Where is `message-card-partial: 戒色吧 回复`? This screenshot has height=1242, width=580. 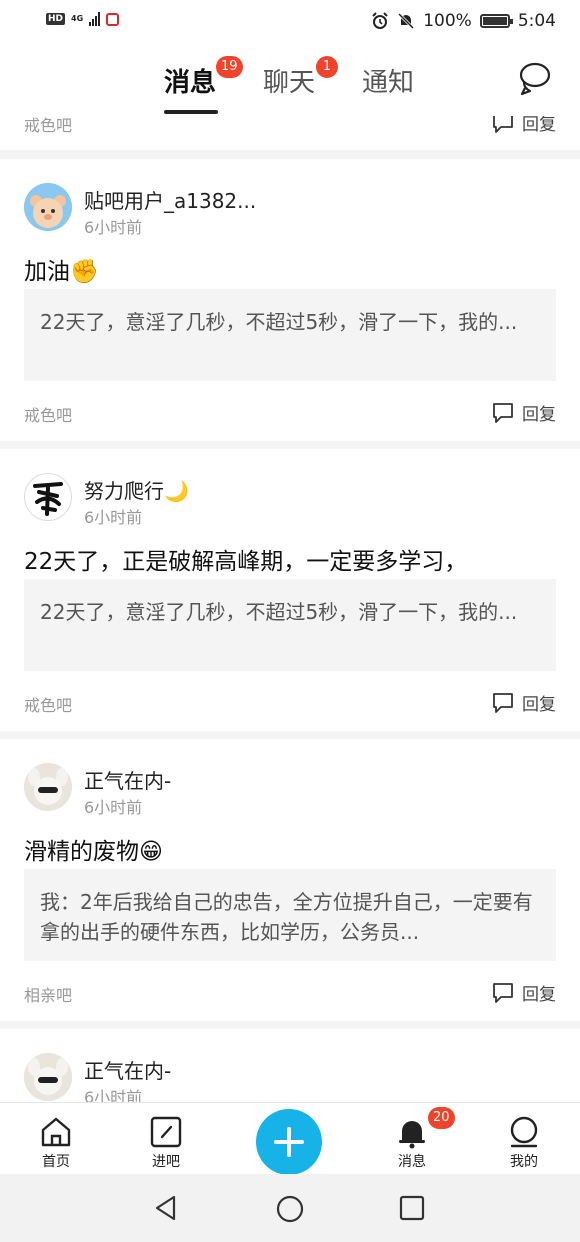
message-card-partial: 戒色吧 回复 is located at coordinates (290, 133).